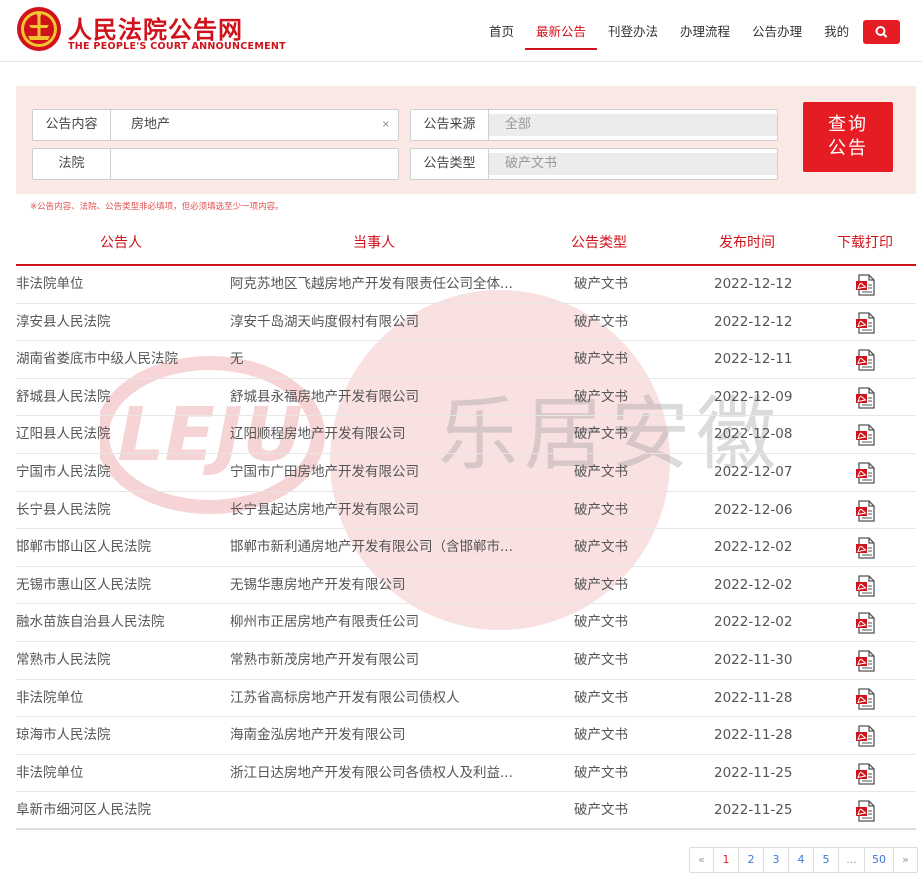  Describe the element at coordinates (466, 511) in the screenshot. I see `table-row: 长宁县人民法院 长宁县起达房地产开发有限公司 破产文书 2022-12-06` at that location.